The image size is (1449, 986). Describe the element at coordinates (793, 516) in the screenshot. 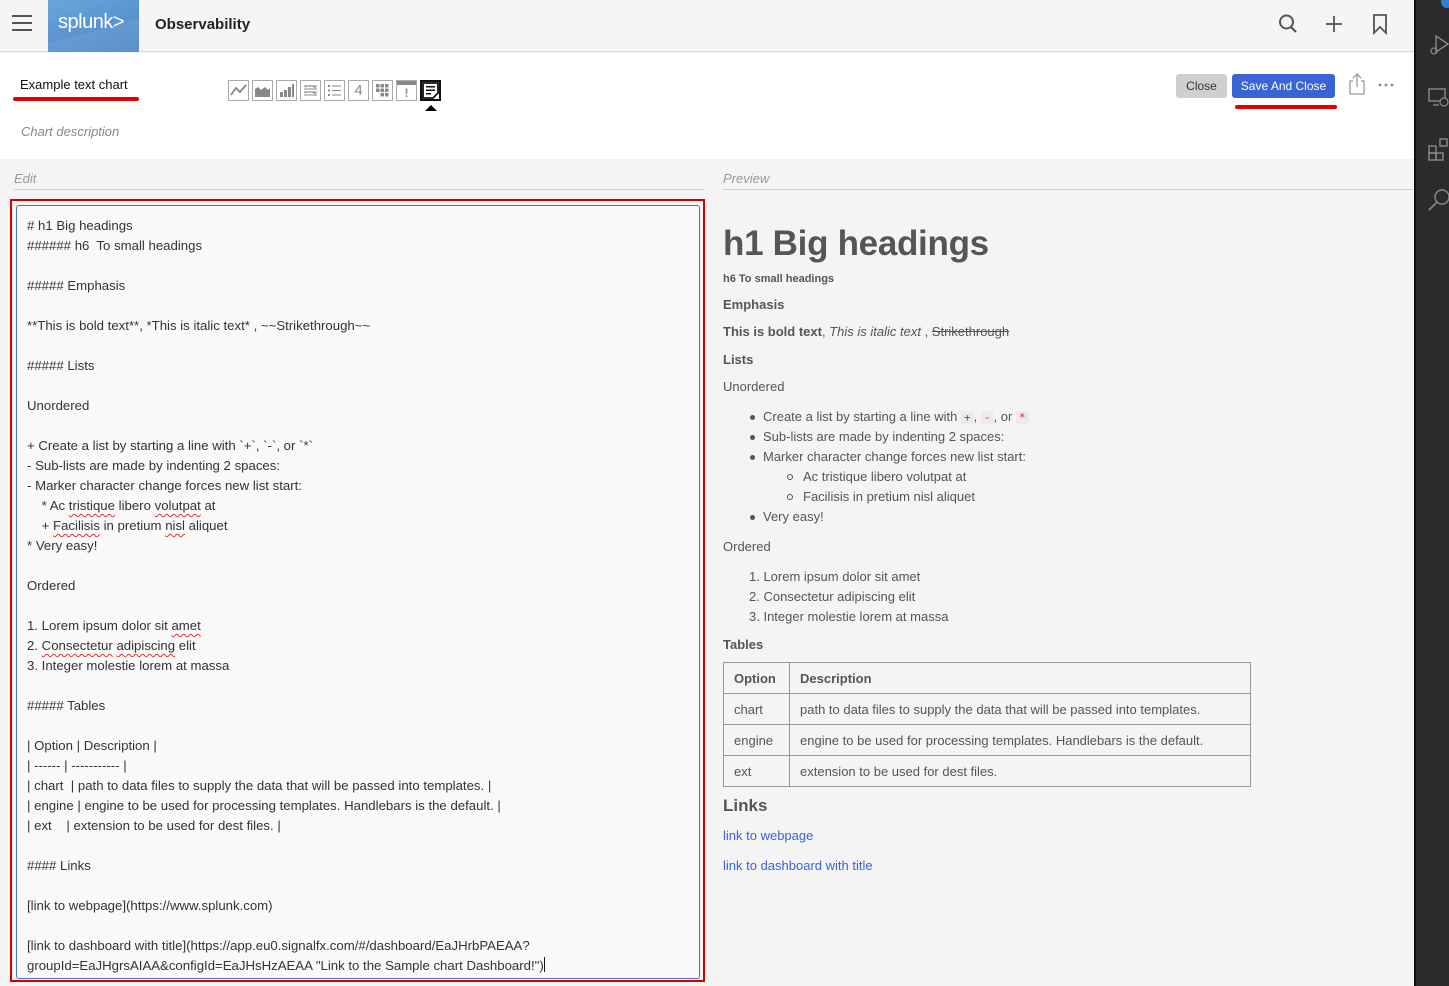

I see `list-item: Very easy!` at that location.